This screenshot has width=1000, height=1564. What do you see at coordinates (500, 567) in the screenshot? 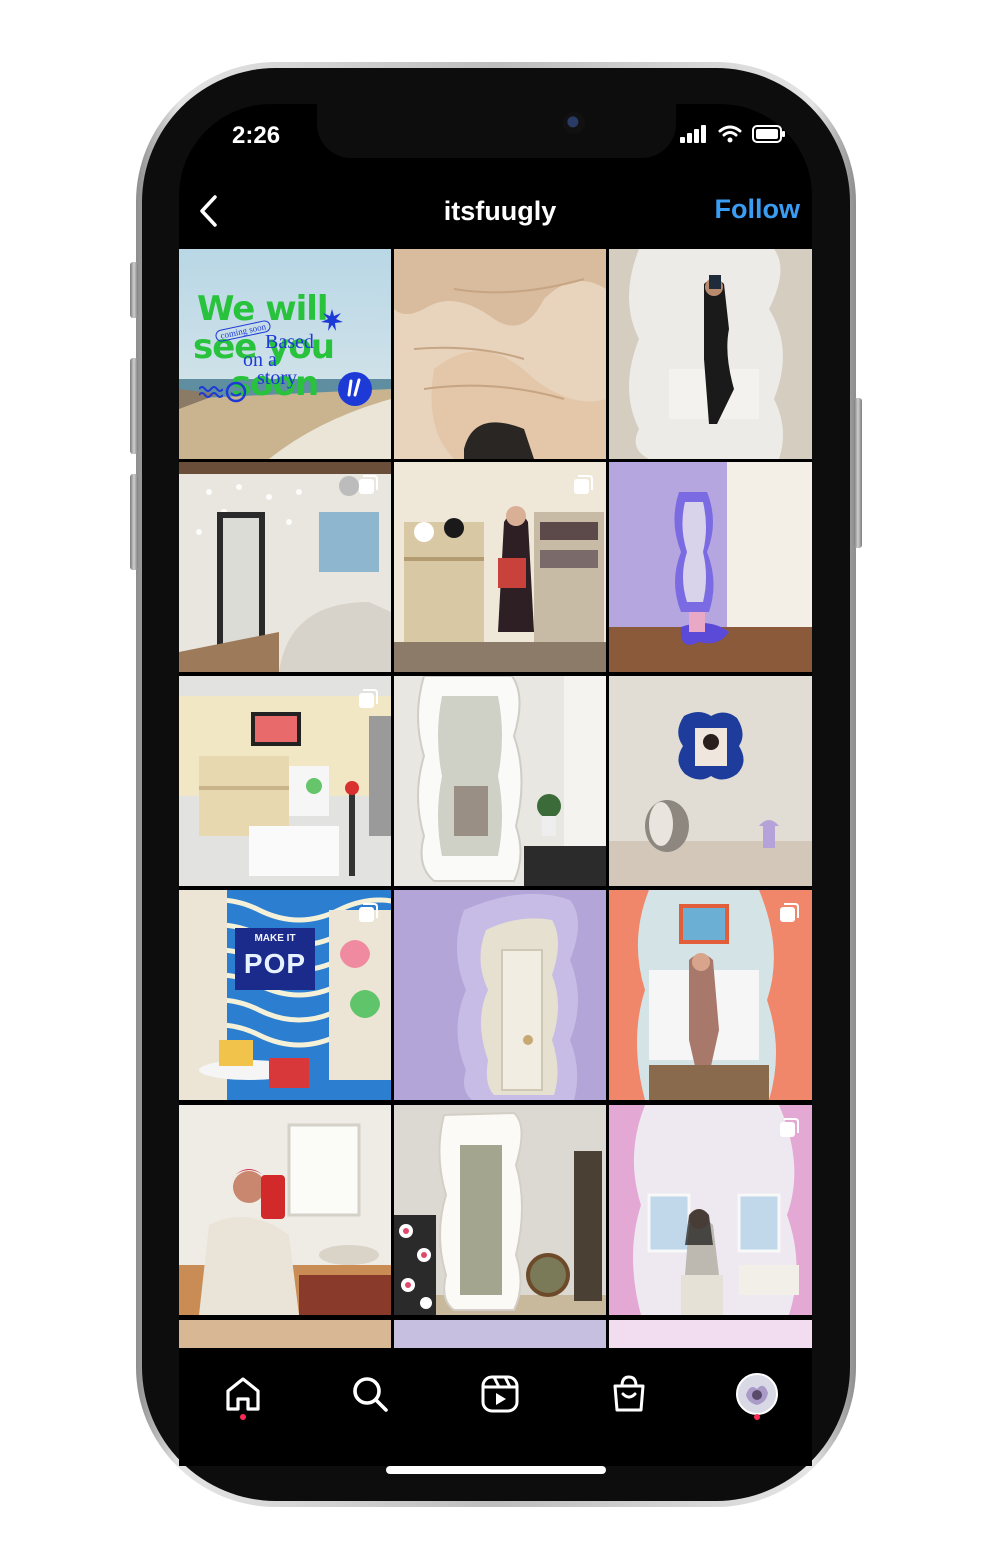
I see `post-store-shelves` at bounding box center [500, 567].